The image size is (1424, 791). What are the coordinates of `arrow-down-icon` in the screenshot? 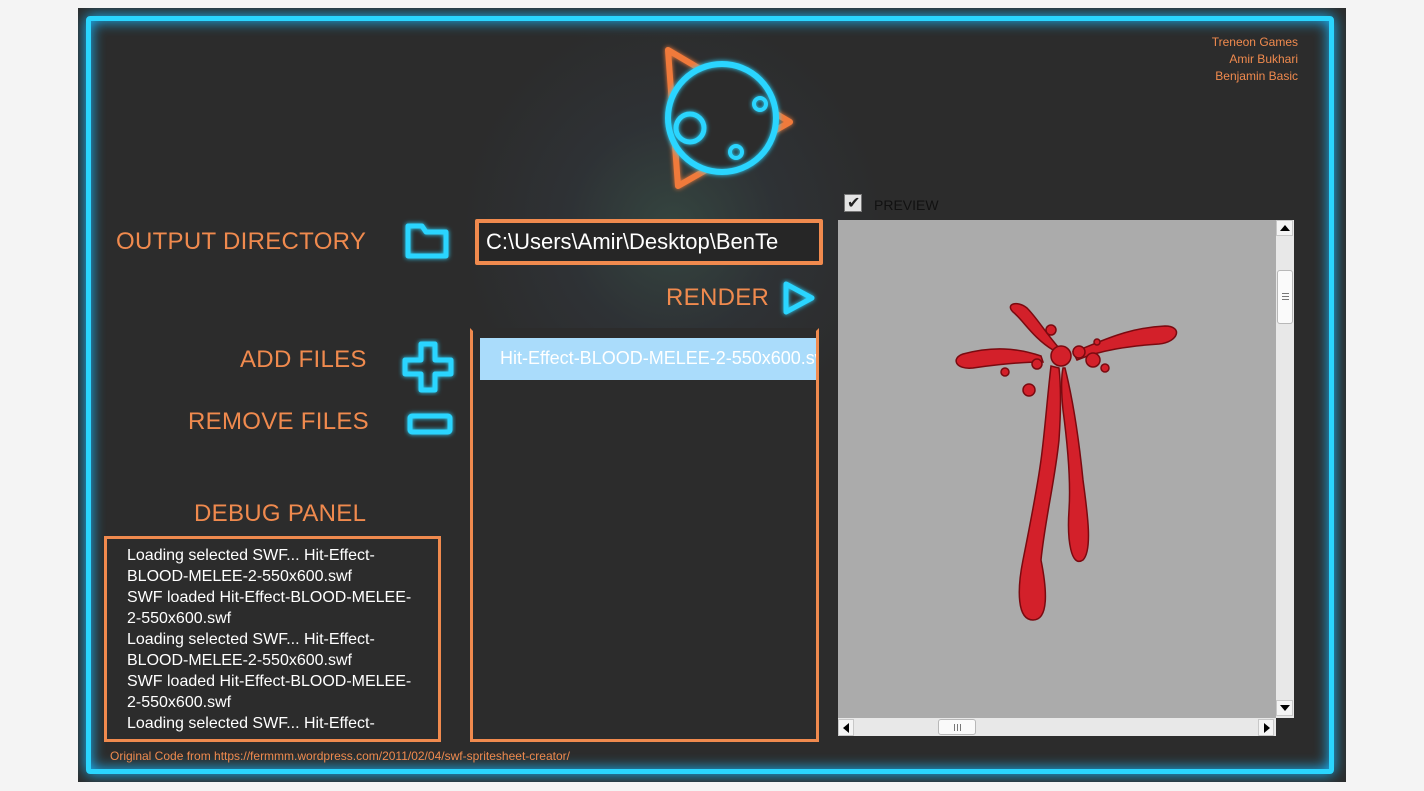 It's located at (1285, 708).